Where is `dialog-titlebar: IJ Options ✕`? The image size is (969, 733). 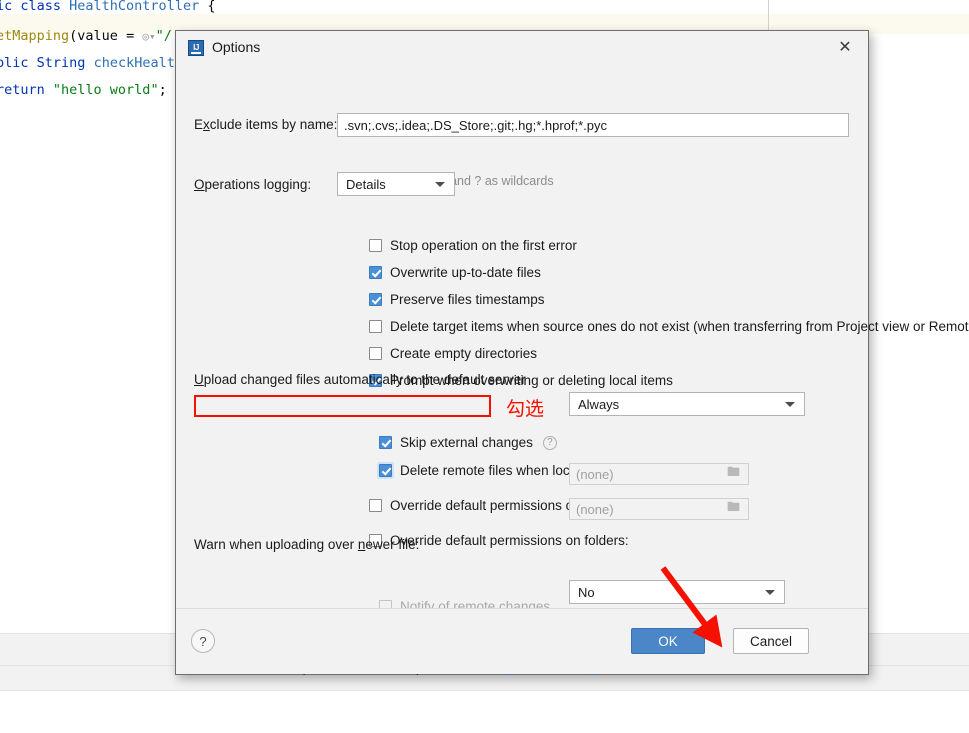
dialog-titlebar: IJ Options ✕ is located at coordinates (522, 48).